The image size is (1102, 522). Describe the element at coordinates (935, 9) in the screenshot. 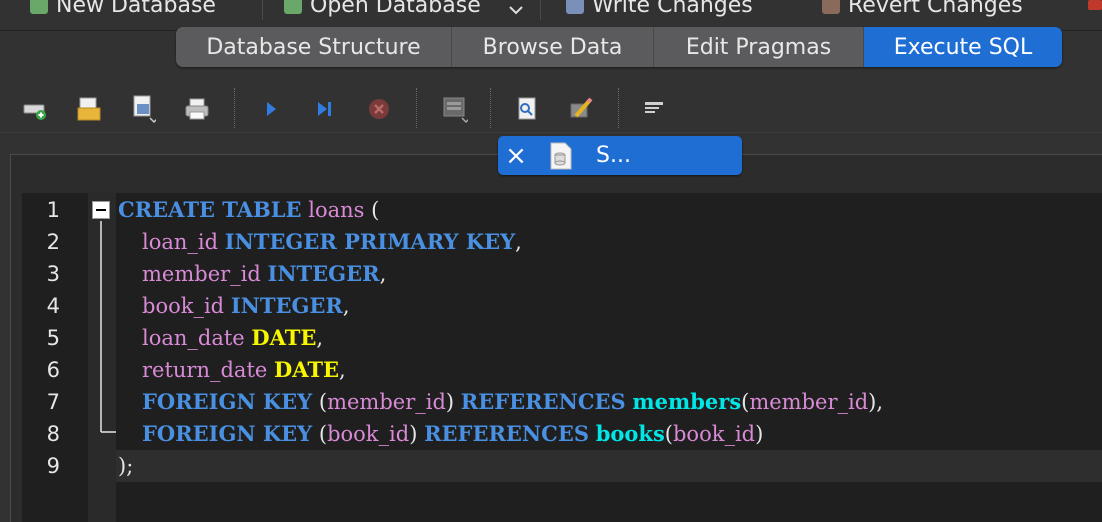

I see `revert-changes-label: Revert Changes` at that location.